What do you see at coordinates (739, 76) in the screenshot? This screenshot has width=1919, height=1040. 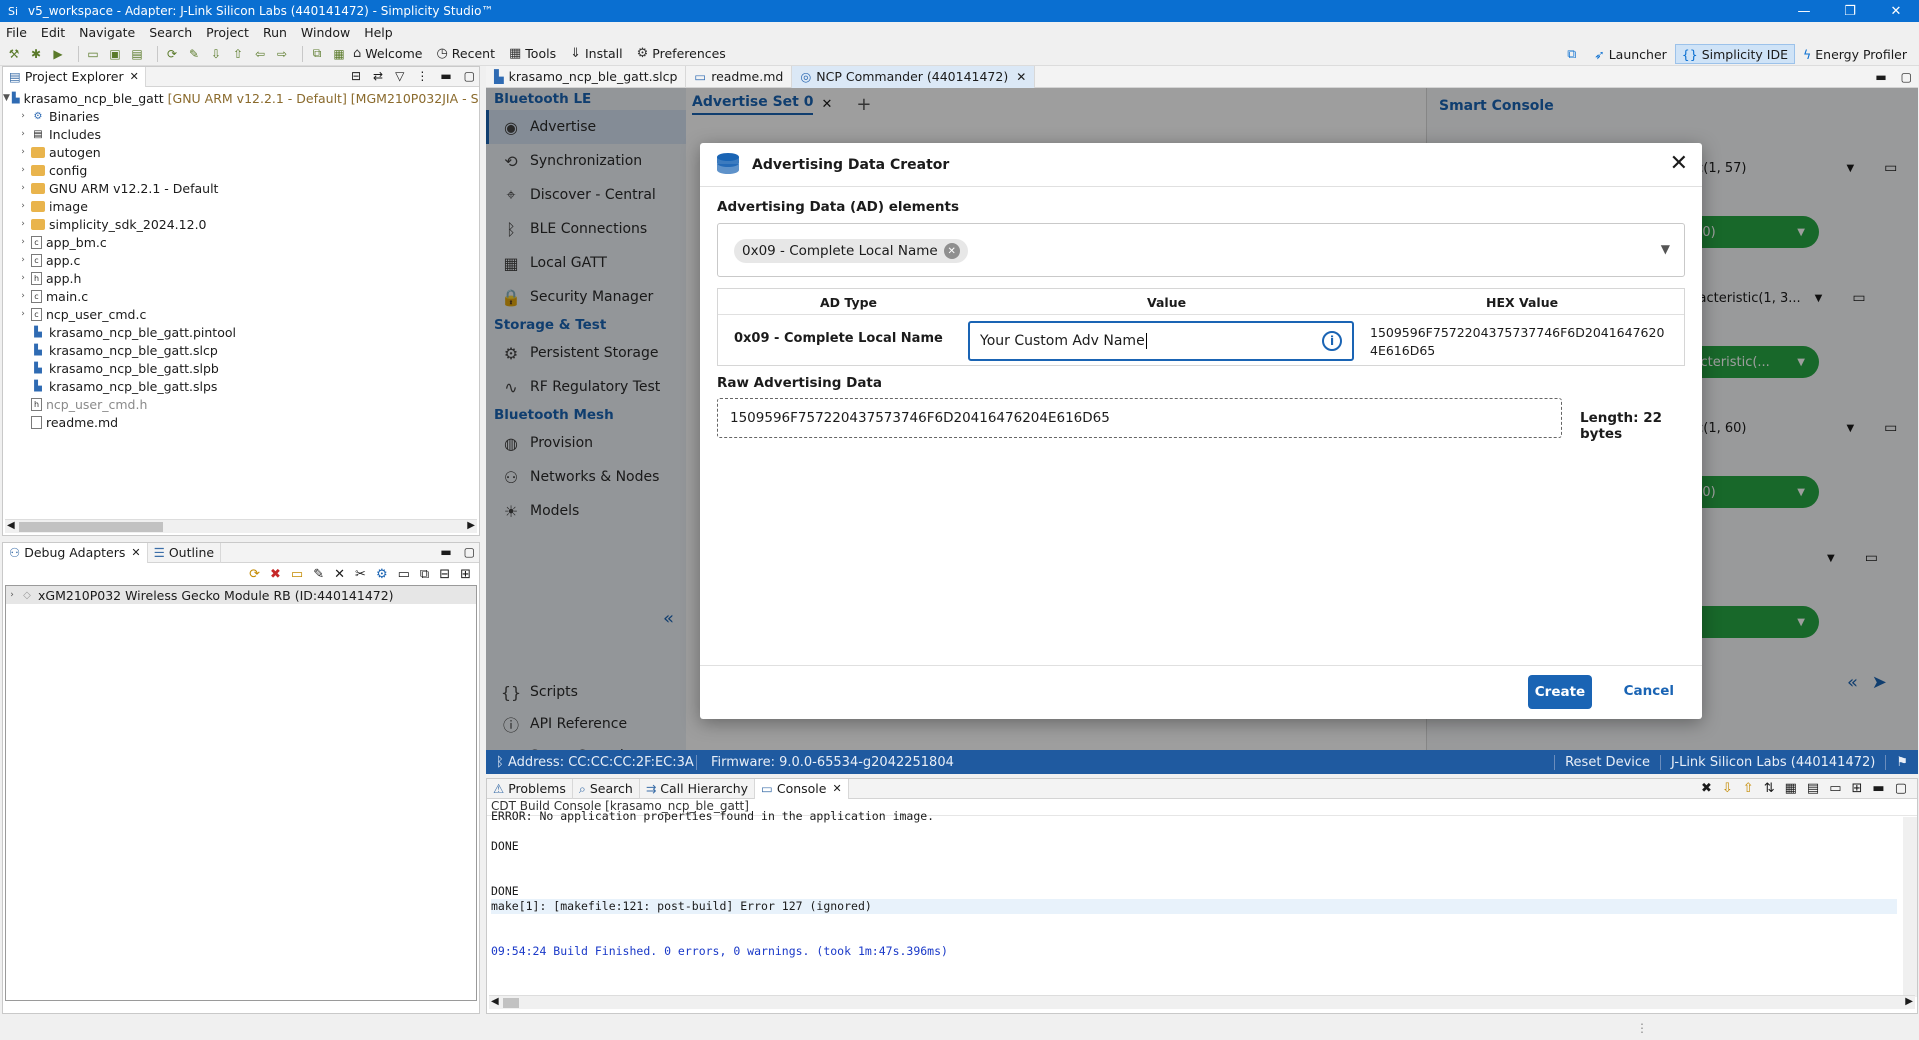 I see `tab-readme: ▭ readme.md` at bounding box center [739, 76].